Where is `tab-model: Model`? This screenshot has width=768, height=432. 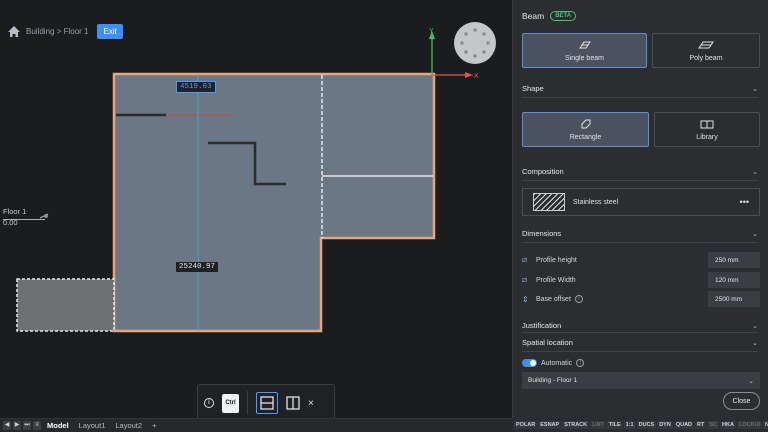
tab-model: Model is located at coordinates (58, 425).